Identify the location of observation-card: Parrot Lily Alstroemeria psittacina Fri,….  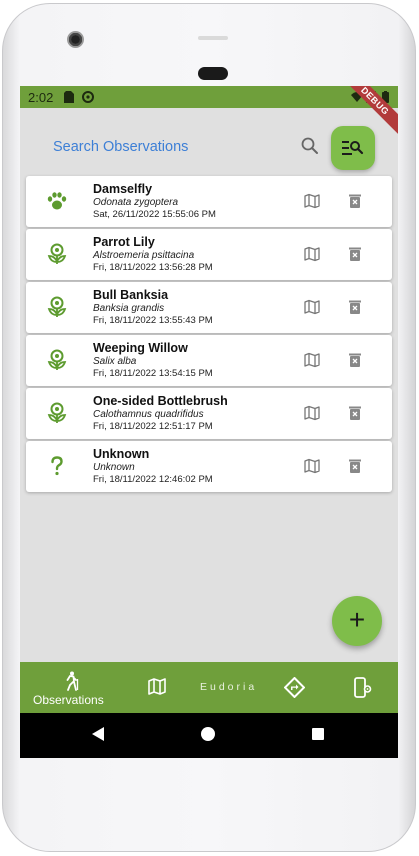
(209, 254).